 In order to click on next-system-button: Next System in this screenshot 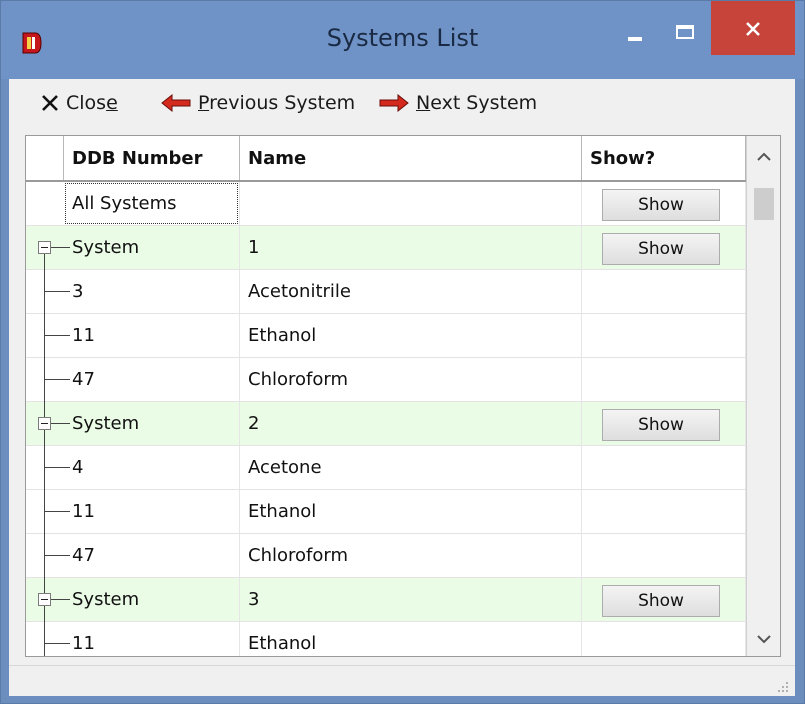, I will do `click(458, 103)`.